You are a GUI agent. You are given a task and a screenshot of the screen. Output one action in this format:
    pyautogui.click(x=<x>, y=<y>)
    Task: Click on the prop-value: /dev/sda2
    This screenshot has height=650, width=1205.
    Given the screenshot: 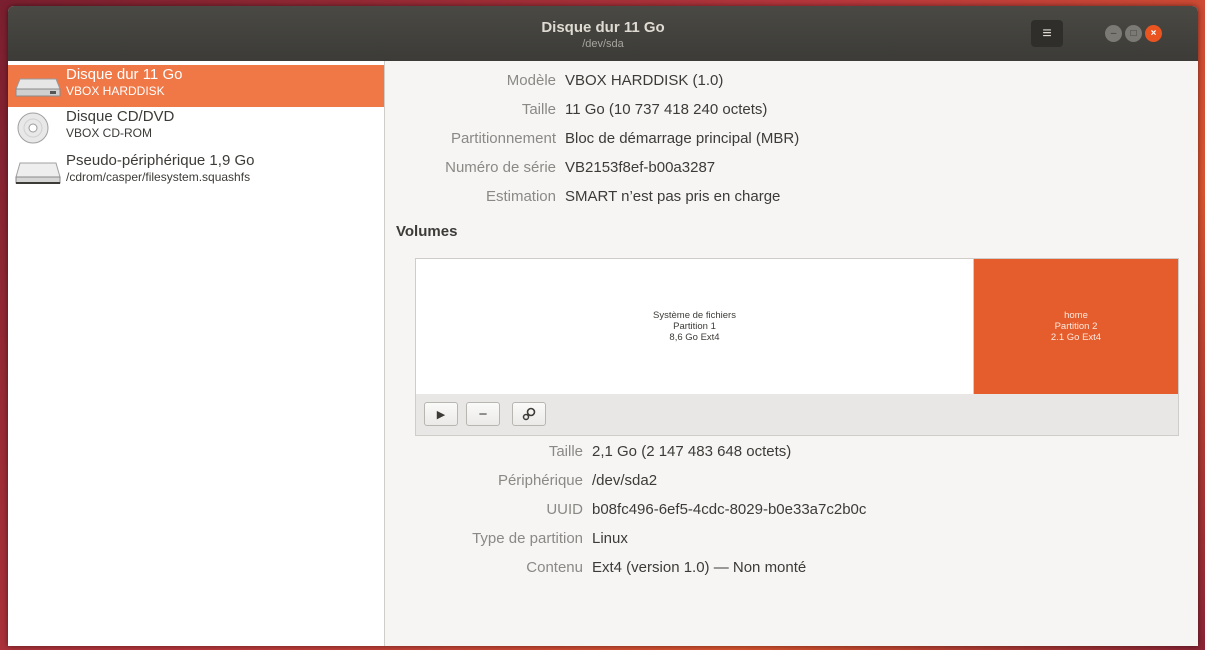 What is the action you would take?
    pyautogui.click(x=625, y=480)
    